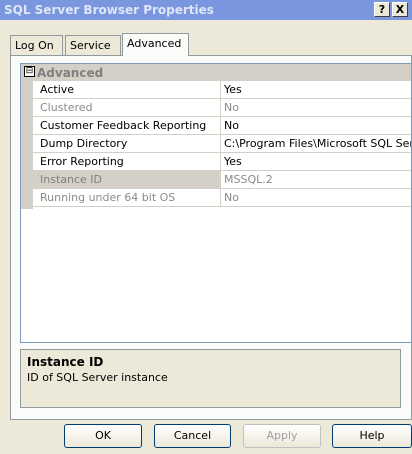 Image resolution: width=412 pixels, height=454 pixels. What do you see at coordinates (282, 436) in the screenshot?
I see `apply-button: Apply` at bounding box center [282, 436].